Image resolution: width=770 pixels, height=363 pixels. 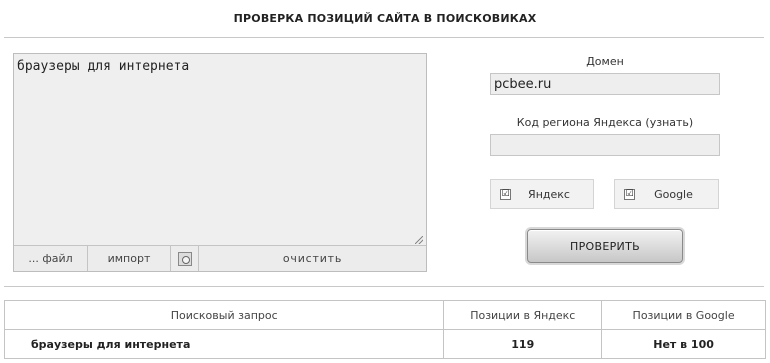 What do you see at coordinates (523, 344) in the screenshot?
I see `cell-yandex-position: 119` at bounding box center [523, 344].